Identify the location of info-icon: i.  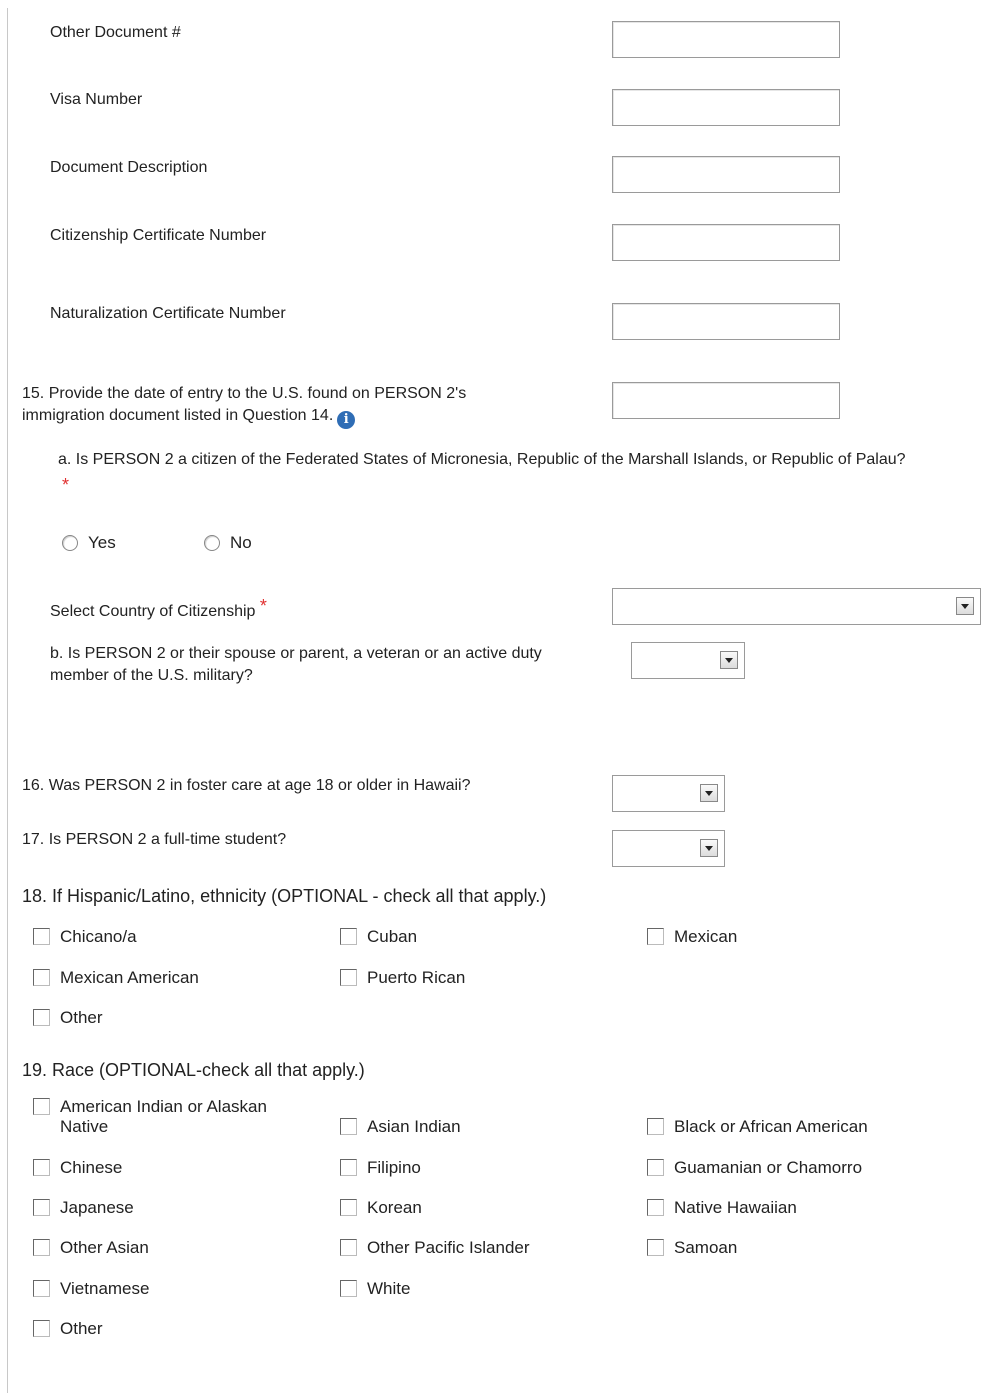
(346, 420).